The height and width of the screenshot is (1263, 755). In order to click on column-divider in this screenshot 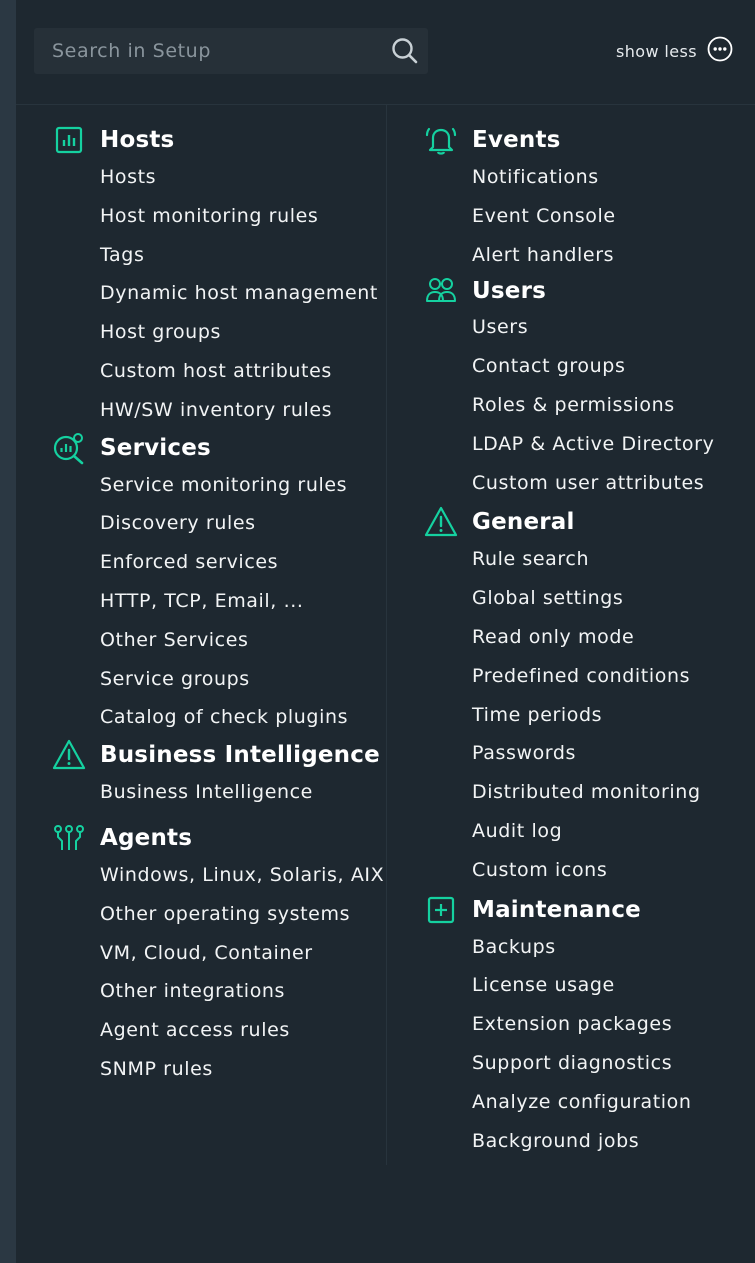, I will do `click(386, 635)`.